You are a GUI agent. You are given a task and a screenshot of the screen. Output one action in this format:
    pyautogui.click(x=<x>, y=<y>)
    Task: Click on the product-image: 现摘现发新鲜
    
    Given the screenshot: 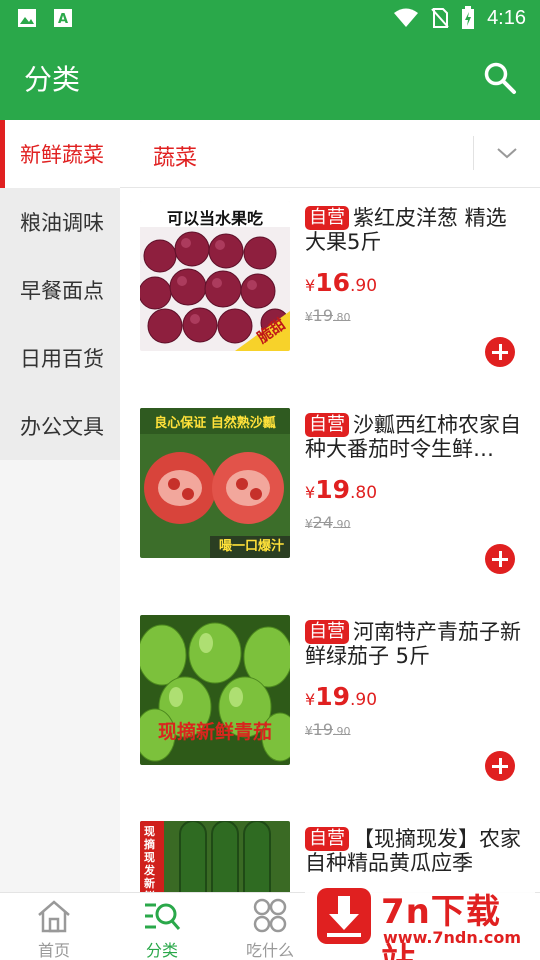 What is the action you would take?
    pyautogui.click(x=215, y=856)
    